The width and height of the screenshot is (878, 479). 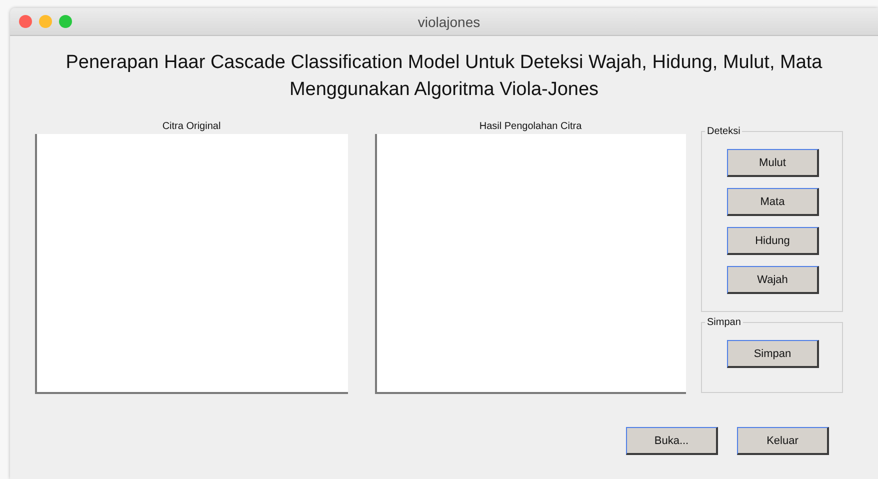 What do you see at coordinates (530, 127) in the screenshot?
I see `axes-label: Hasil Pengolahan Citra` at bounding box center [530, 127].